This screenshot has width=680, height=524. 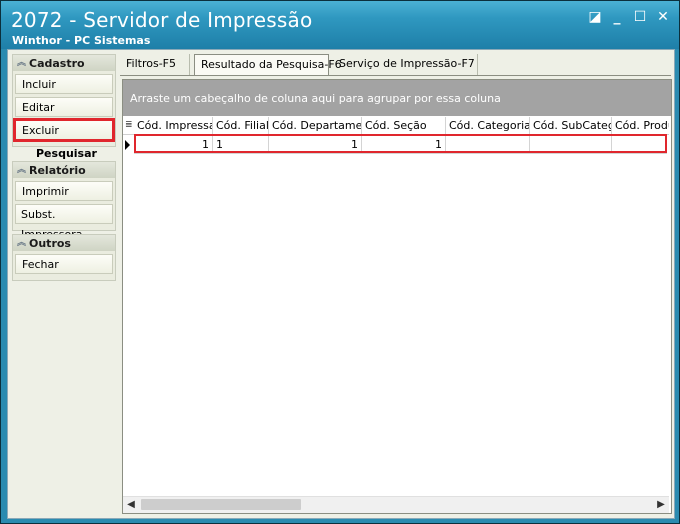 What do you see at coordinates (488, 144) in the screenshot?
I see `cell-cod-categoria` at bounding box center [488, 144].